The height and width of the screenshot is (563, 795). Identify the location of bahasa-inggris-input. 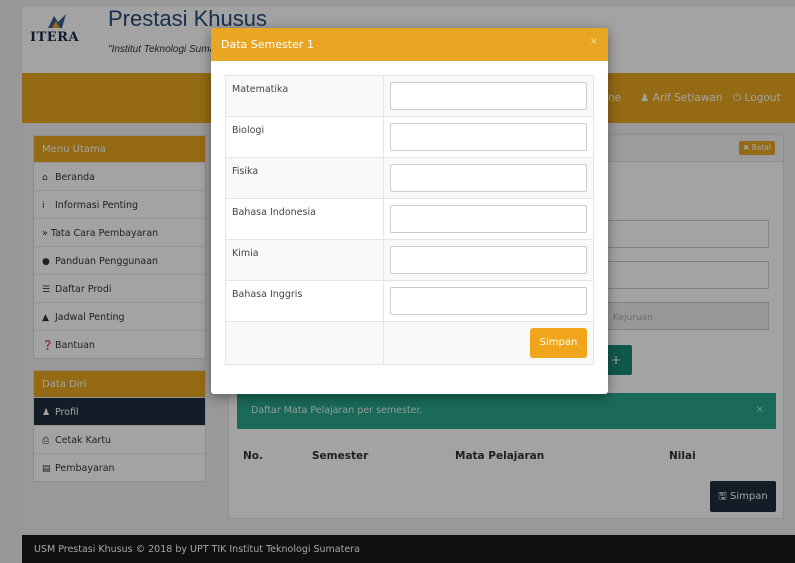
(488, 301).